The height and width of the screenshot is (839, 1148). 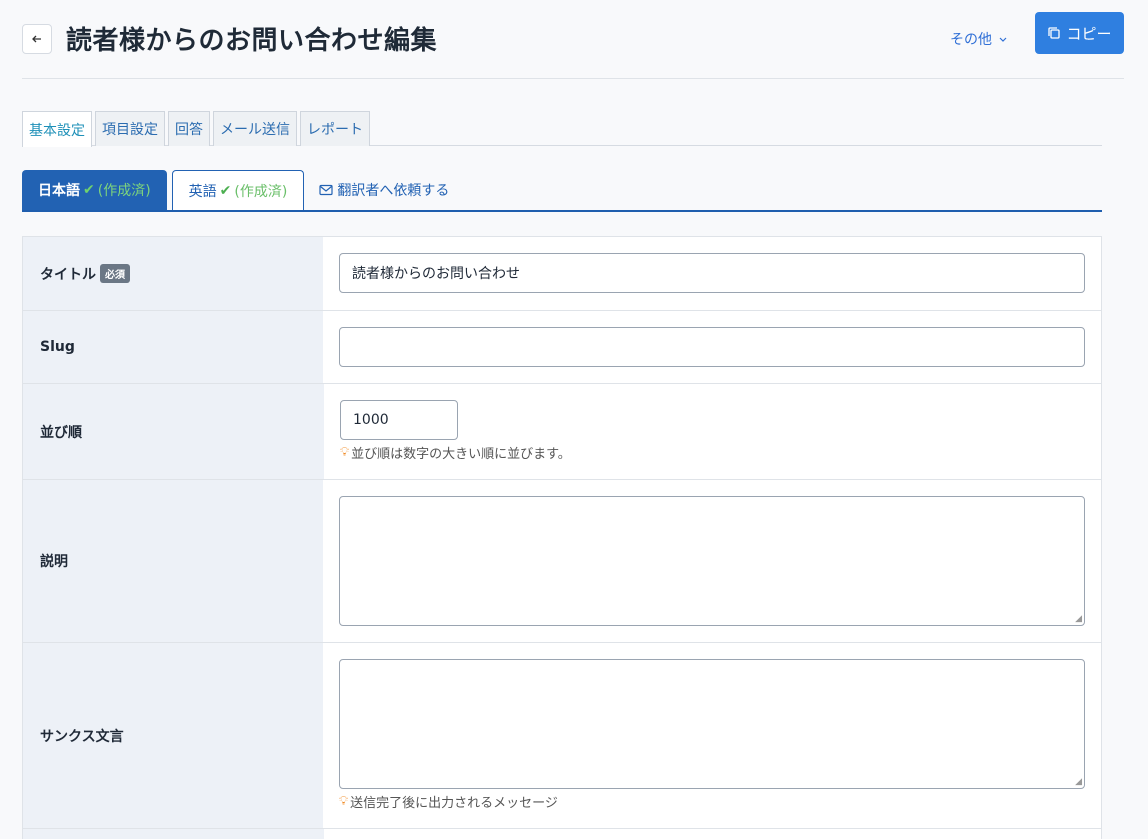 I want to click on tab-field-settings: 項目設定, so click(x=130, y=128).